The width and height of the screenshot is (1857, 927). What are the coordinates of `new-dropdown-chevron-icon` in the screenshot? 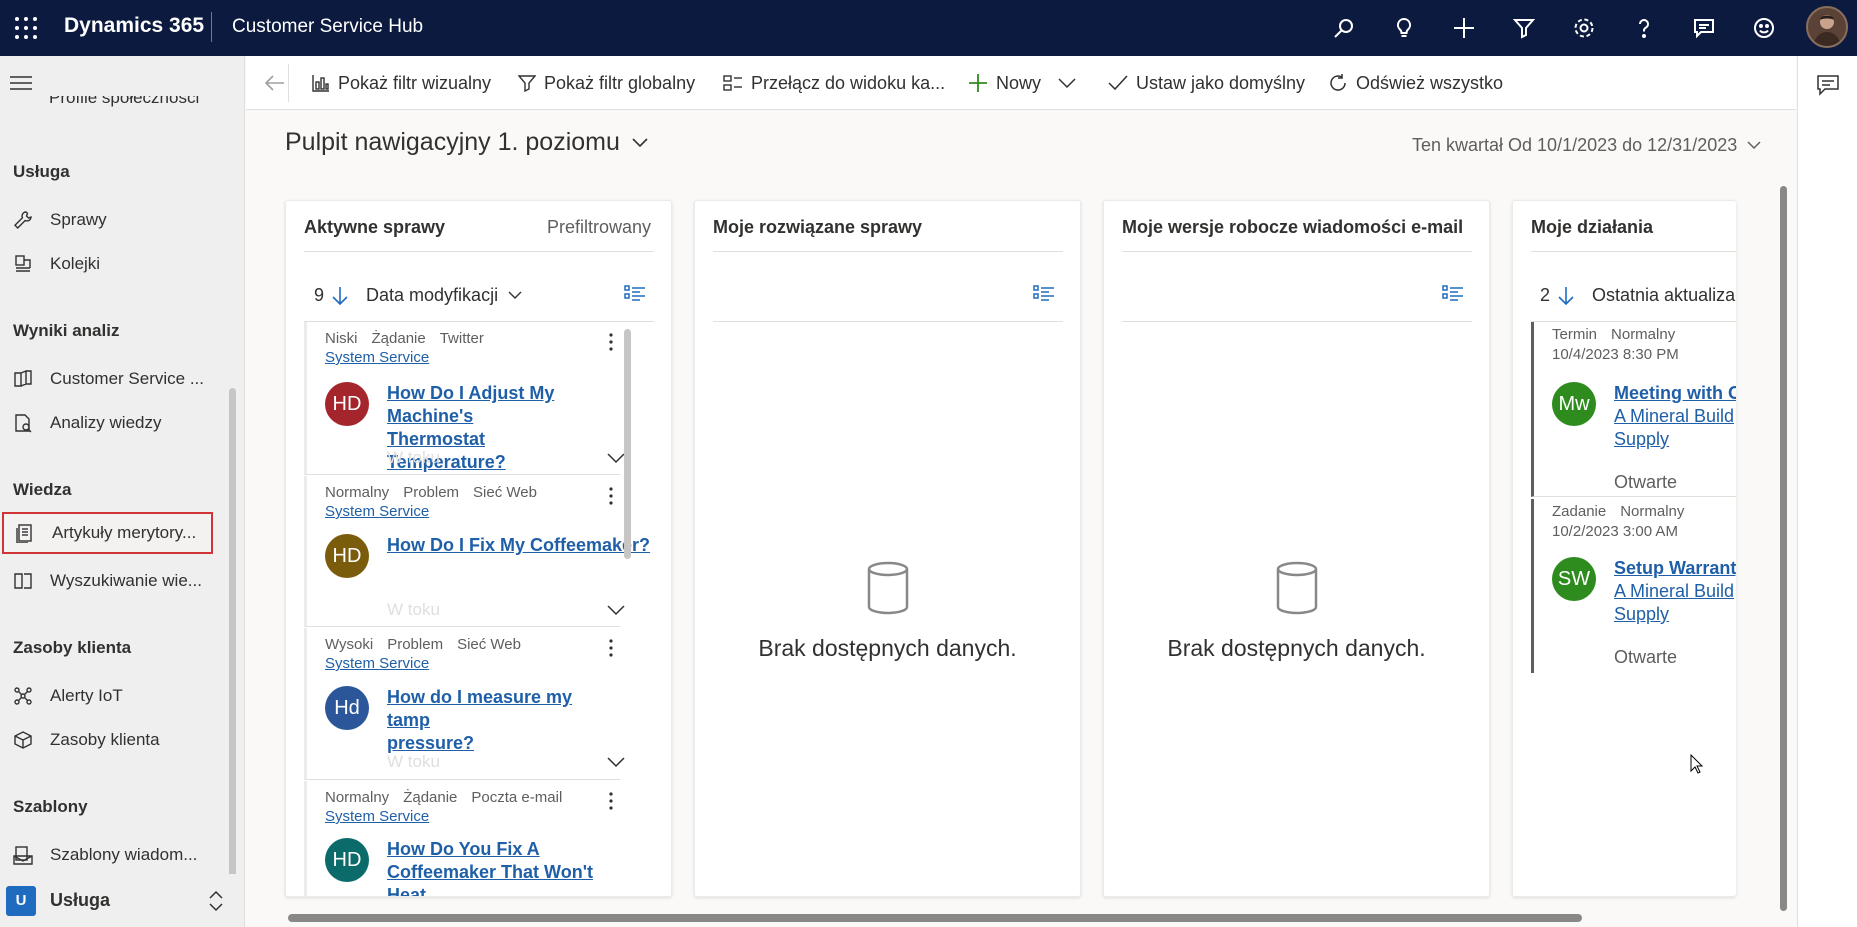 It's located at (1067, 83).